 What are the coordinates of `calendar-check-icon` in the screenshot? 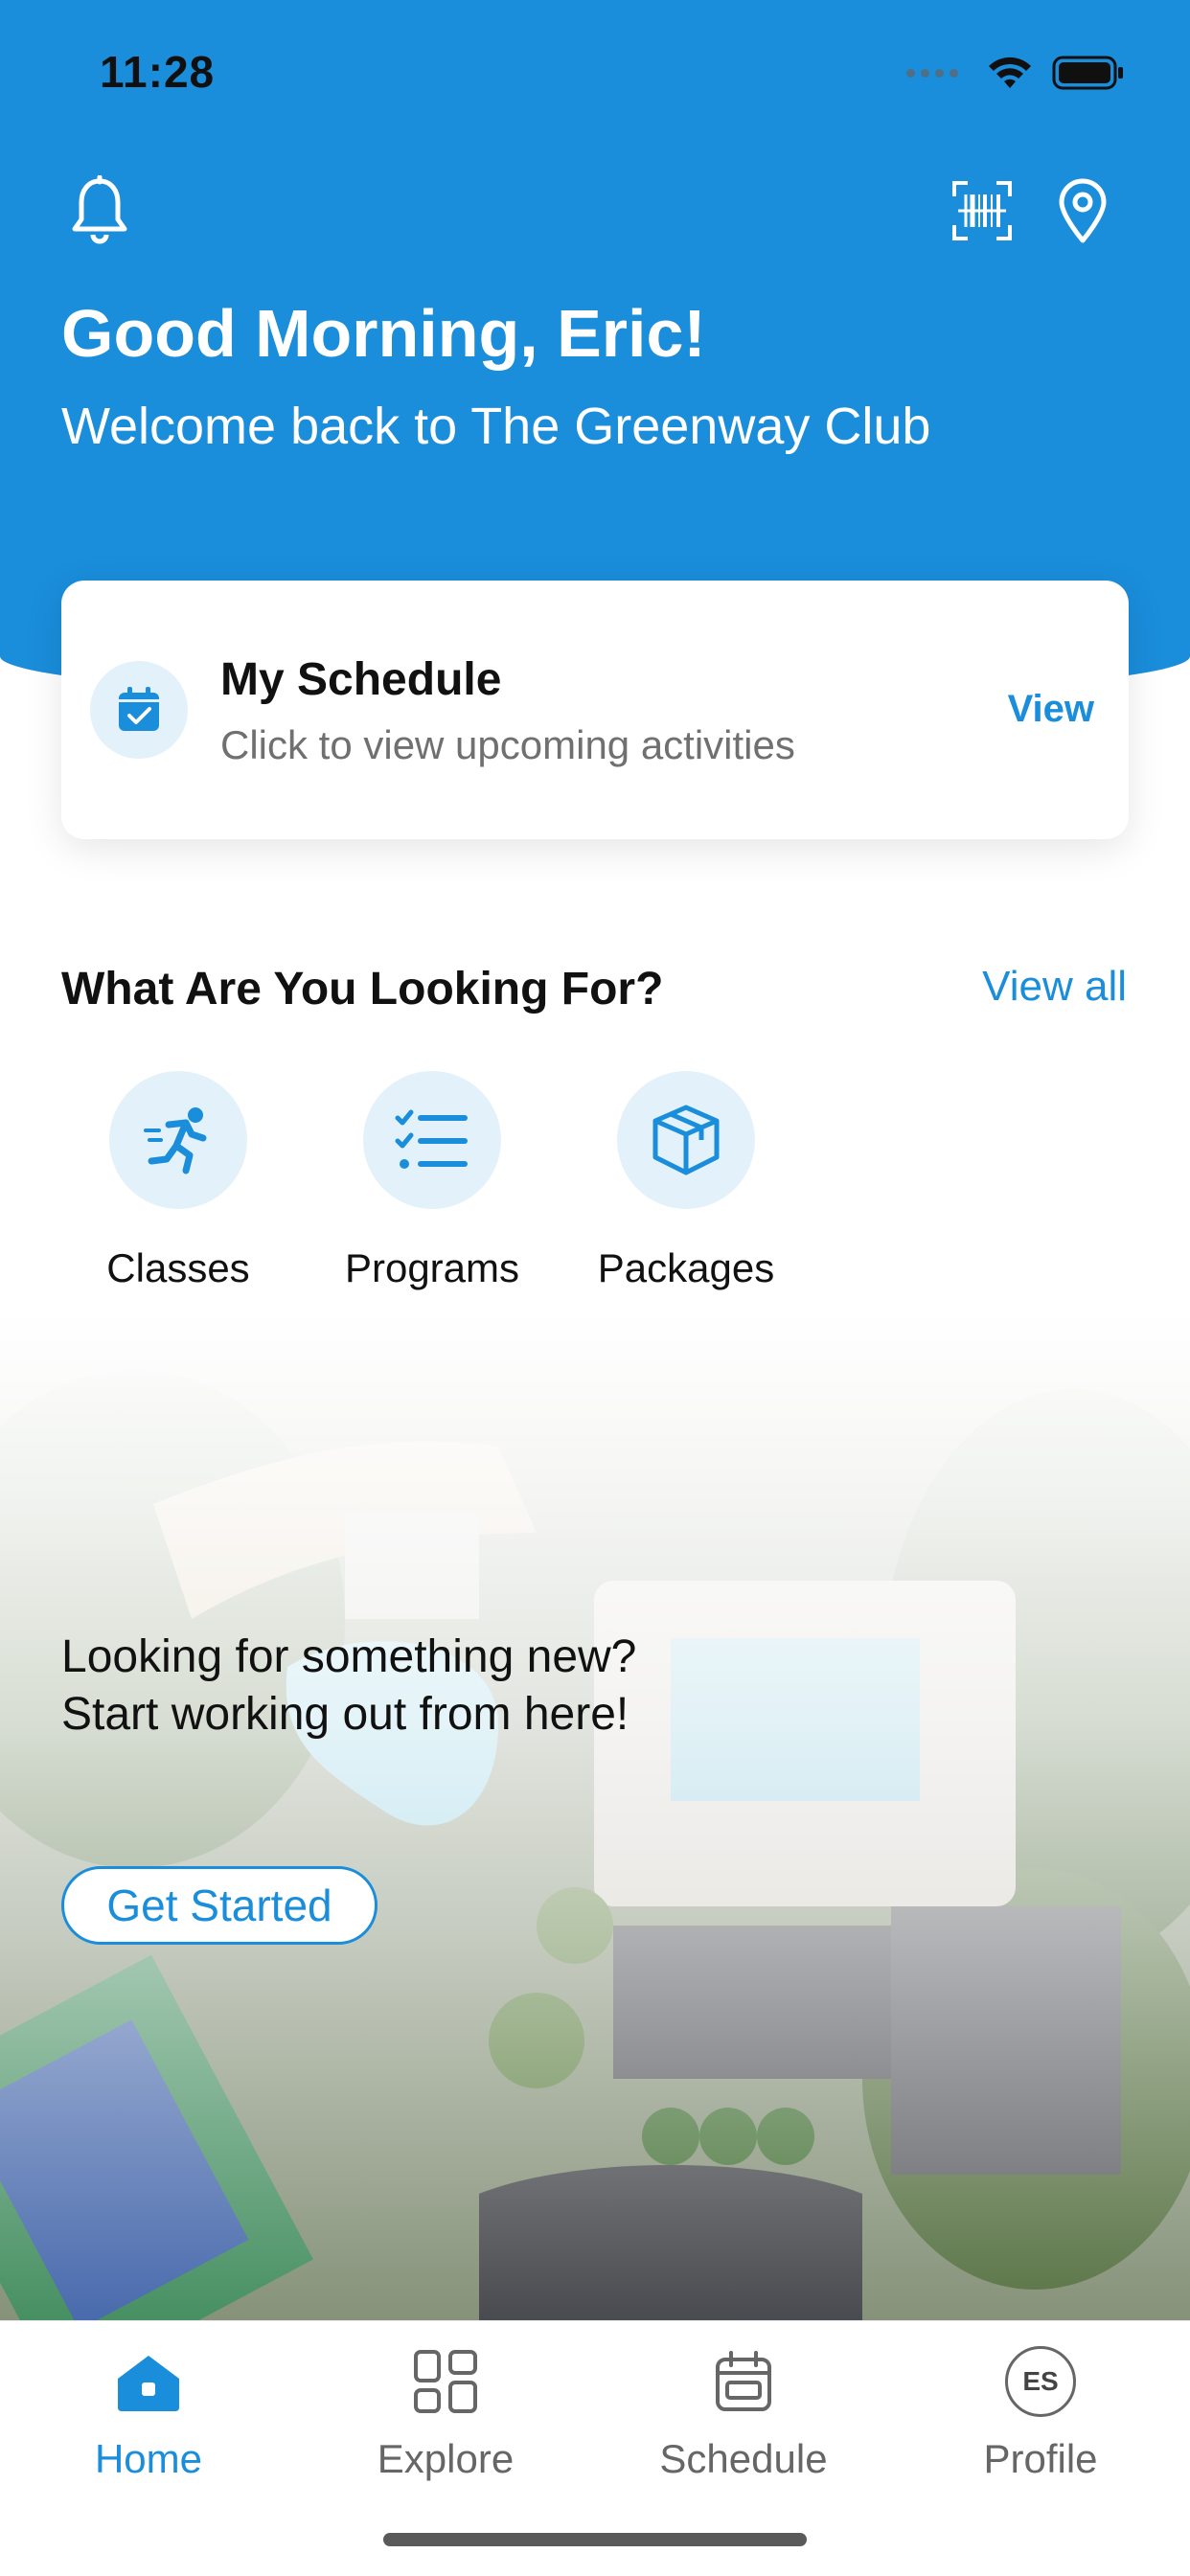 It's located at (139, 709).